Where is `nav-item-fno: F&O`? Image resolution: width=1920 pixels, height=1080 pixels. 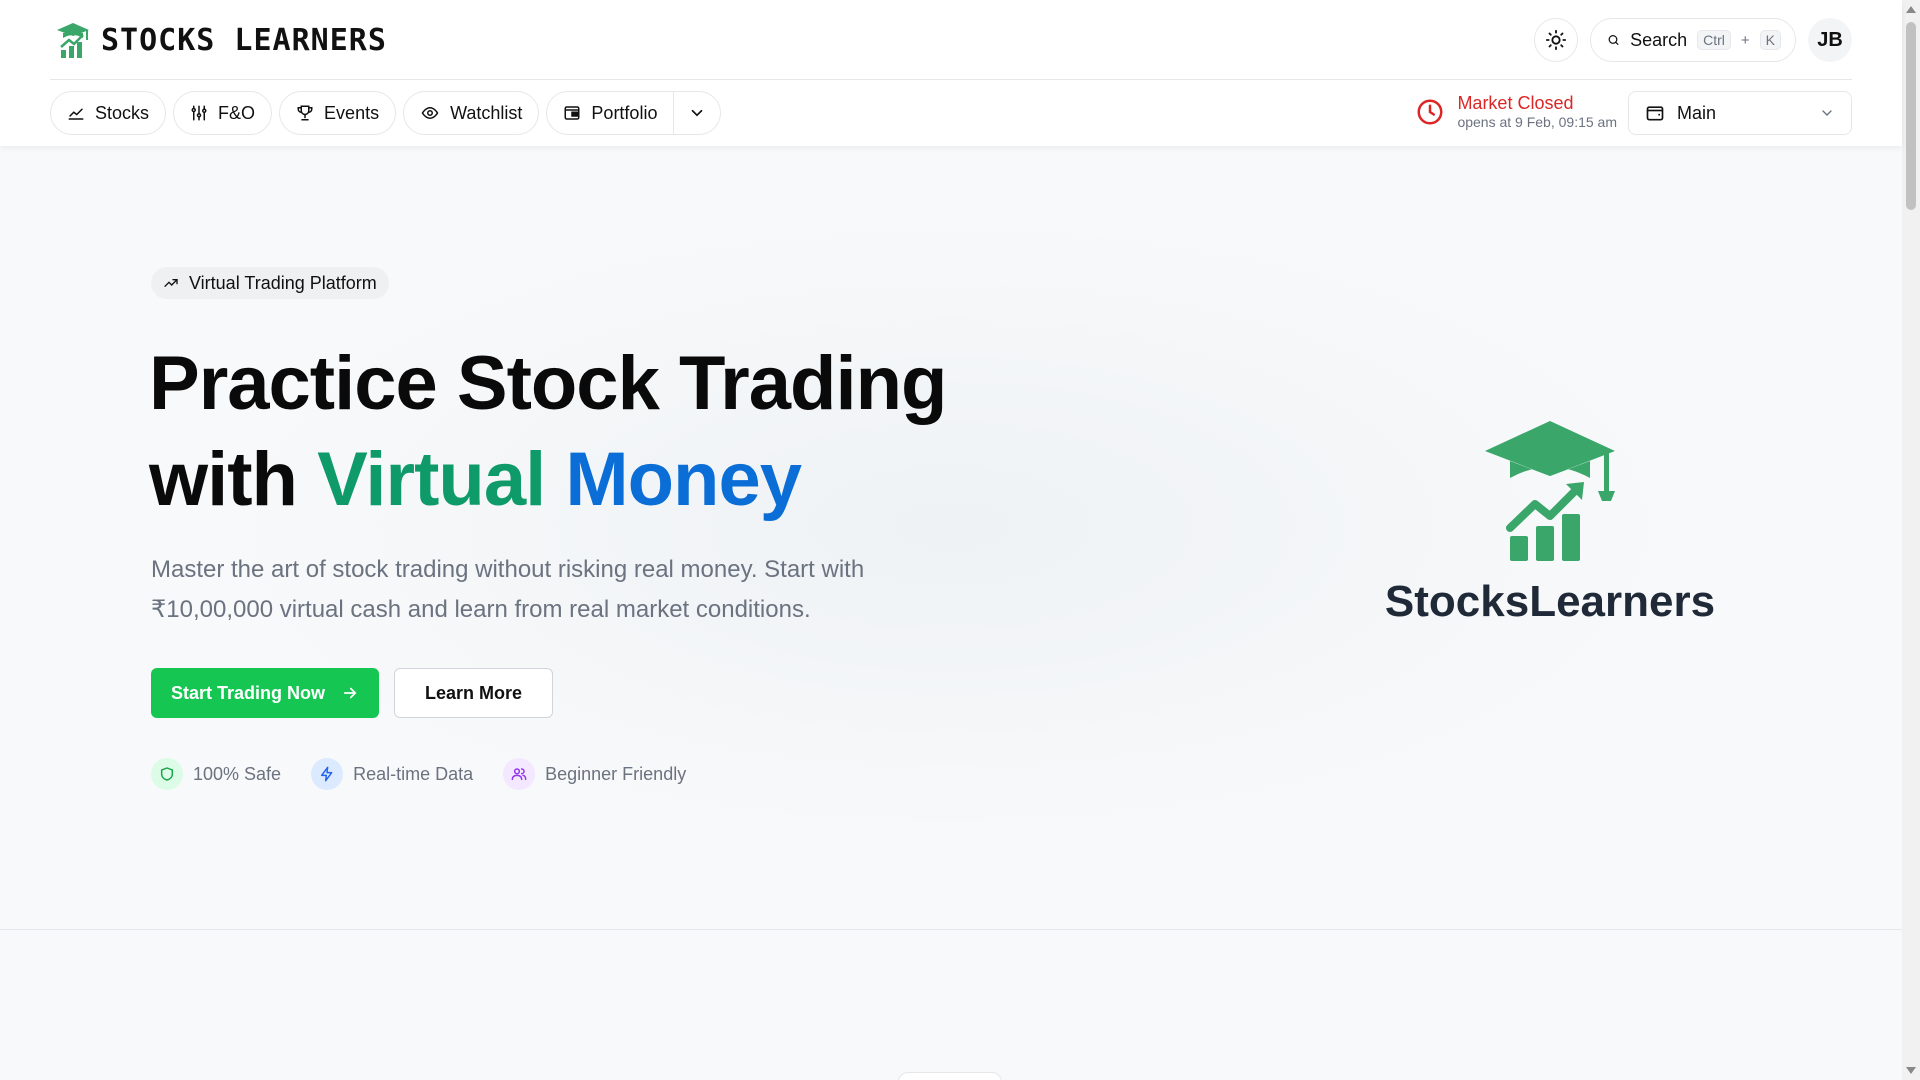
nav-item-fno: F&O is located at coordinates (223, 113).